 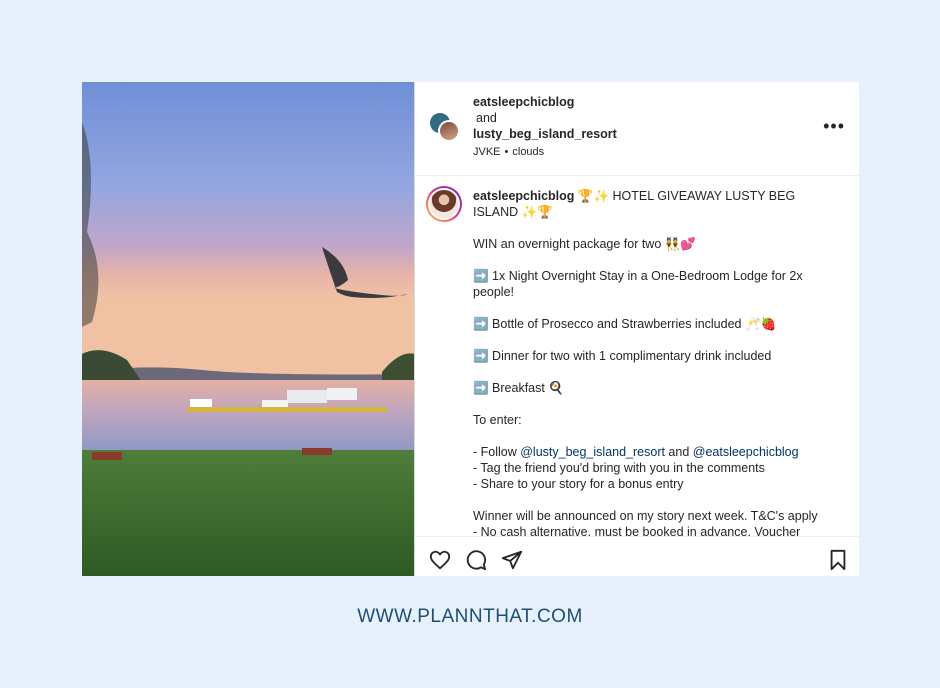 I want to click on avatar-blogger, so click(x=449, y=131).